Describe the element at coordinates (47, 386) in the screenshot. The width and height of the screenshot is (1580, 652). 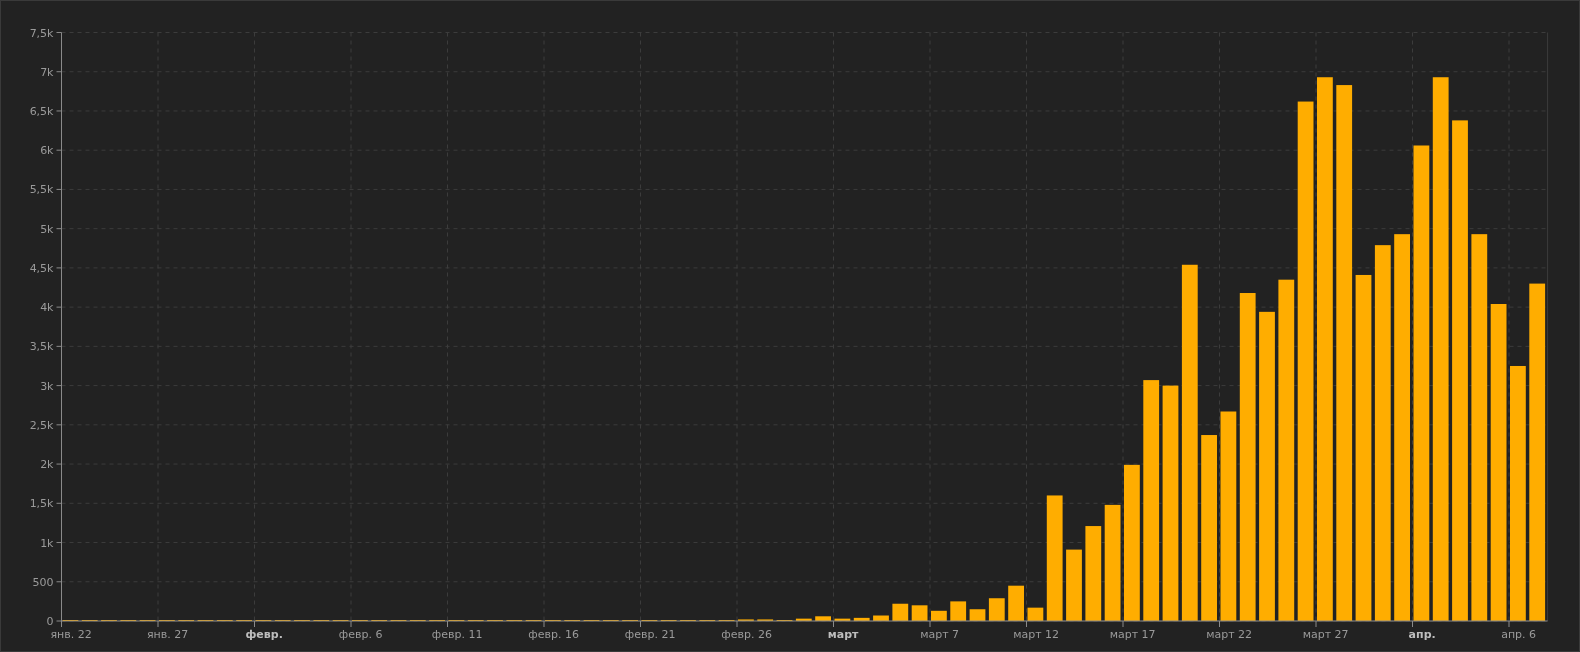
I see `axis-label: 3k` at that location.